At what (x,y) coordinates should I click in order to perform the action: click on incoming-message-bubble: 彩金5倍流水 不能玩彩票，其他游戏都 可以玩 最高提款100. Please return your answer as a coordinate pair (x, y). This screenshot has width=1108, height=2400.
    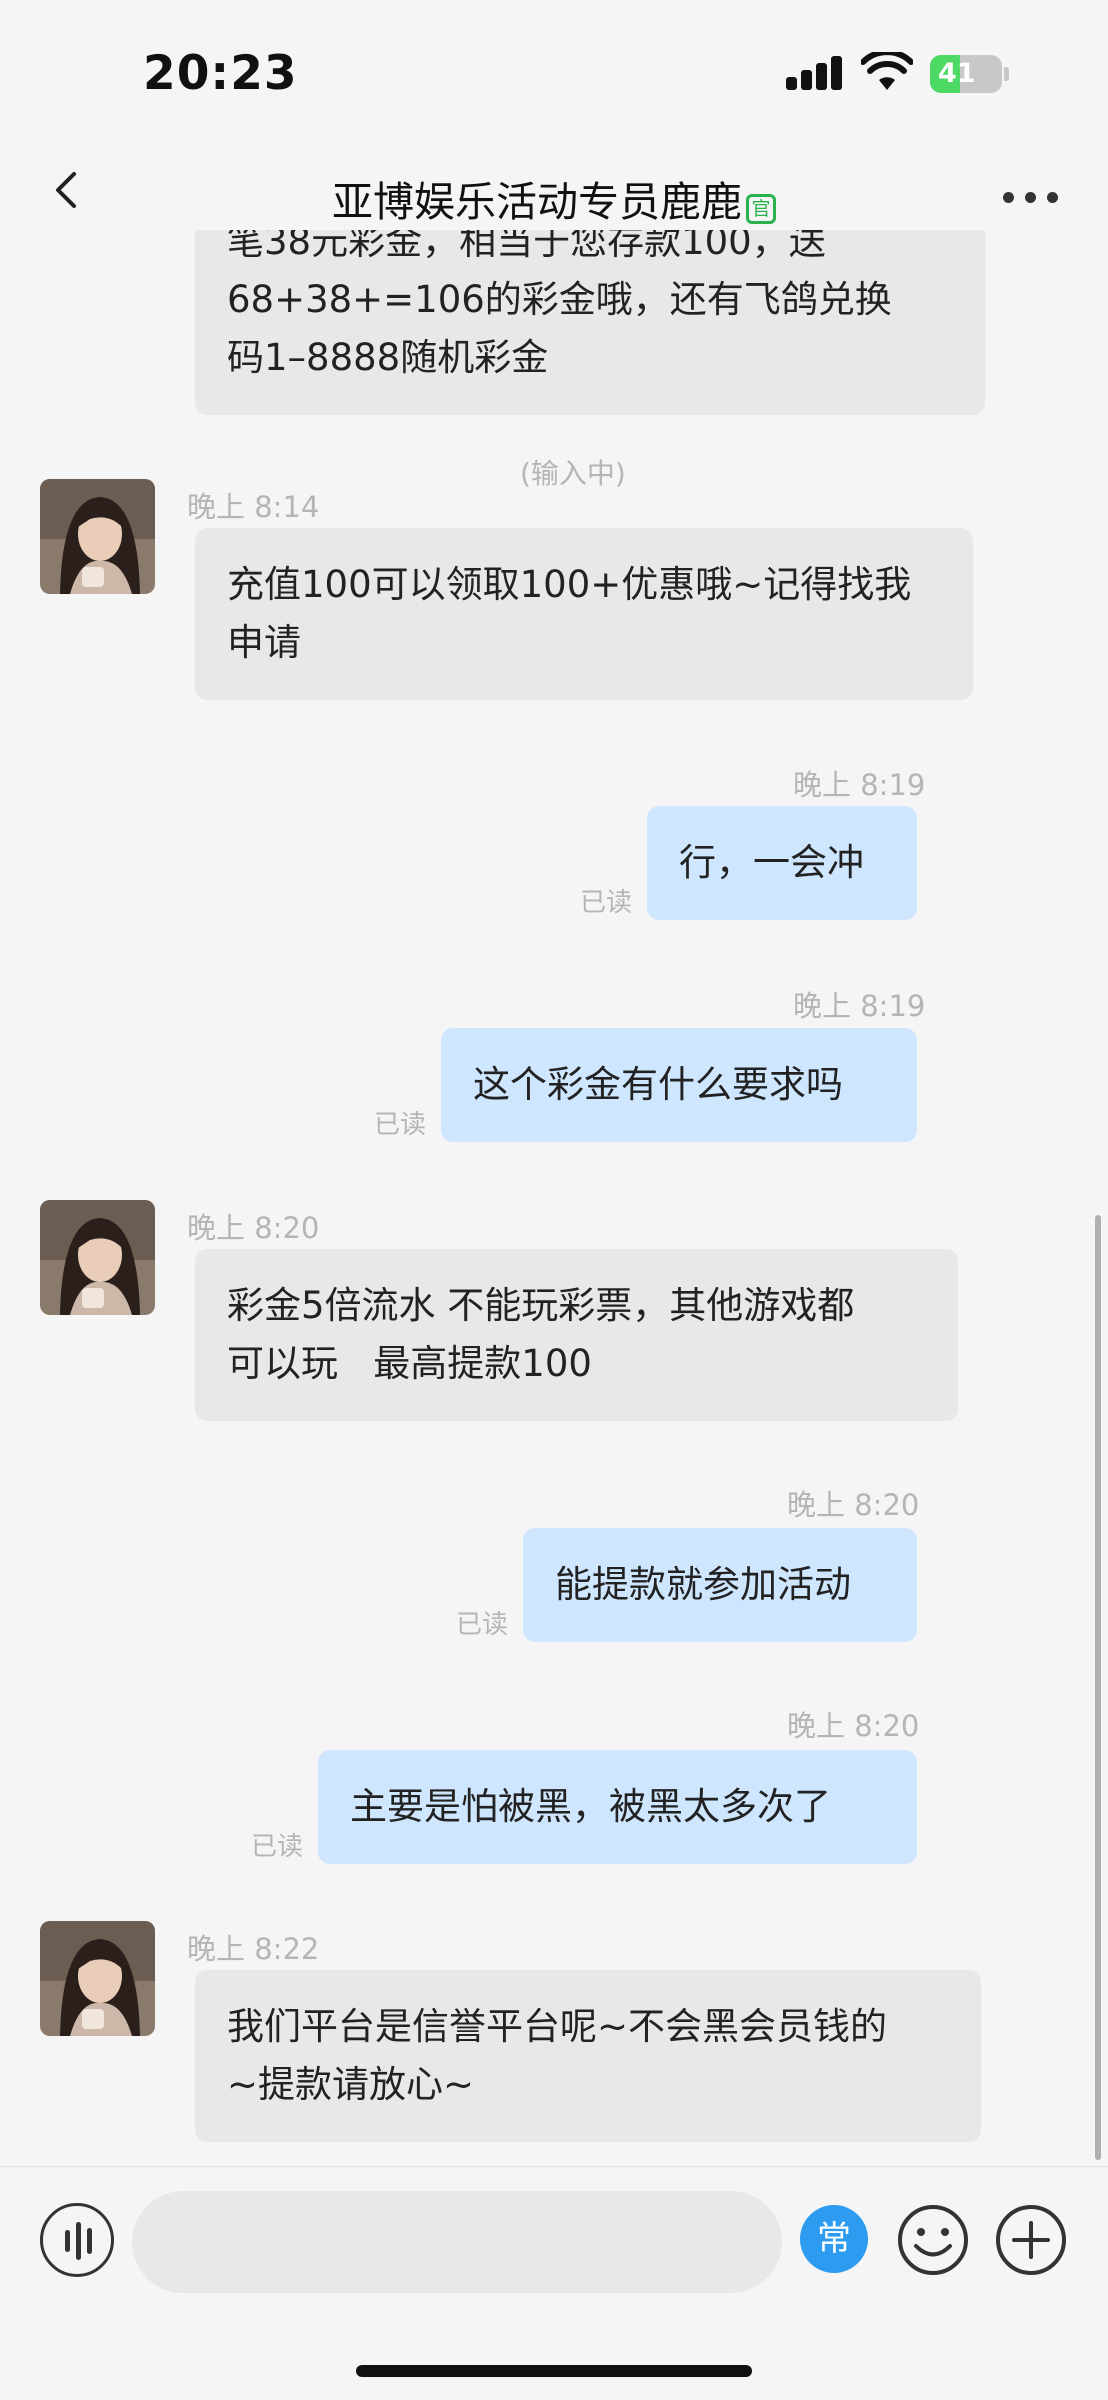
    Looking at the image, I should click on (576, 1335).